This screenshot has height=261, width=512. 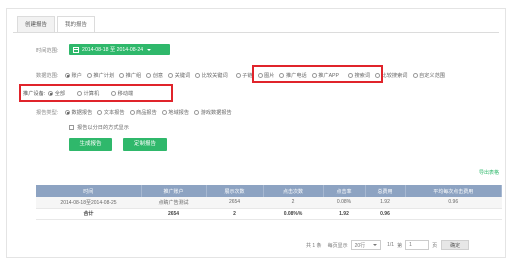 I want to click on date-range-picker: 2014-08-18 至 2014-08-24, so click(x=119, y=49).